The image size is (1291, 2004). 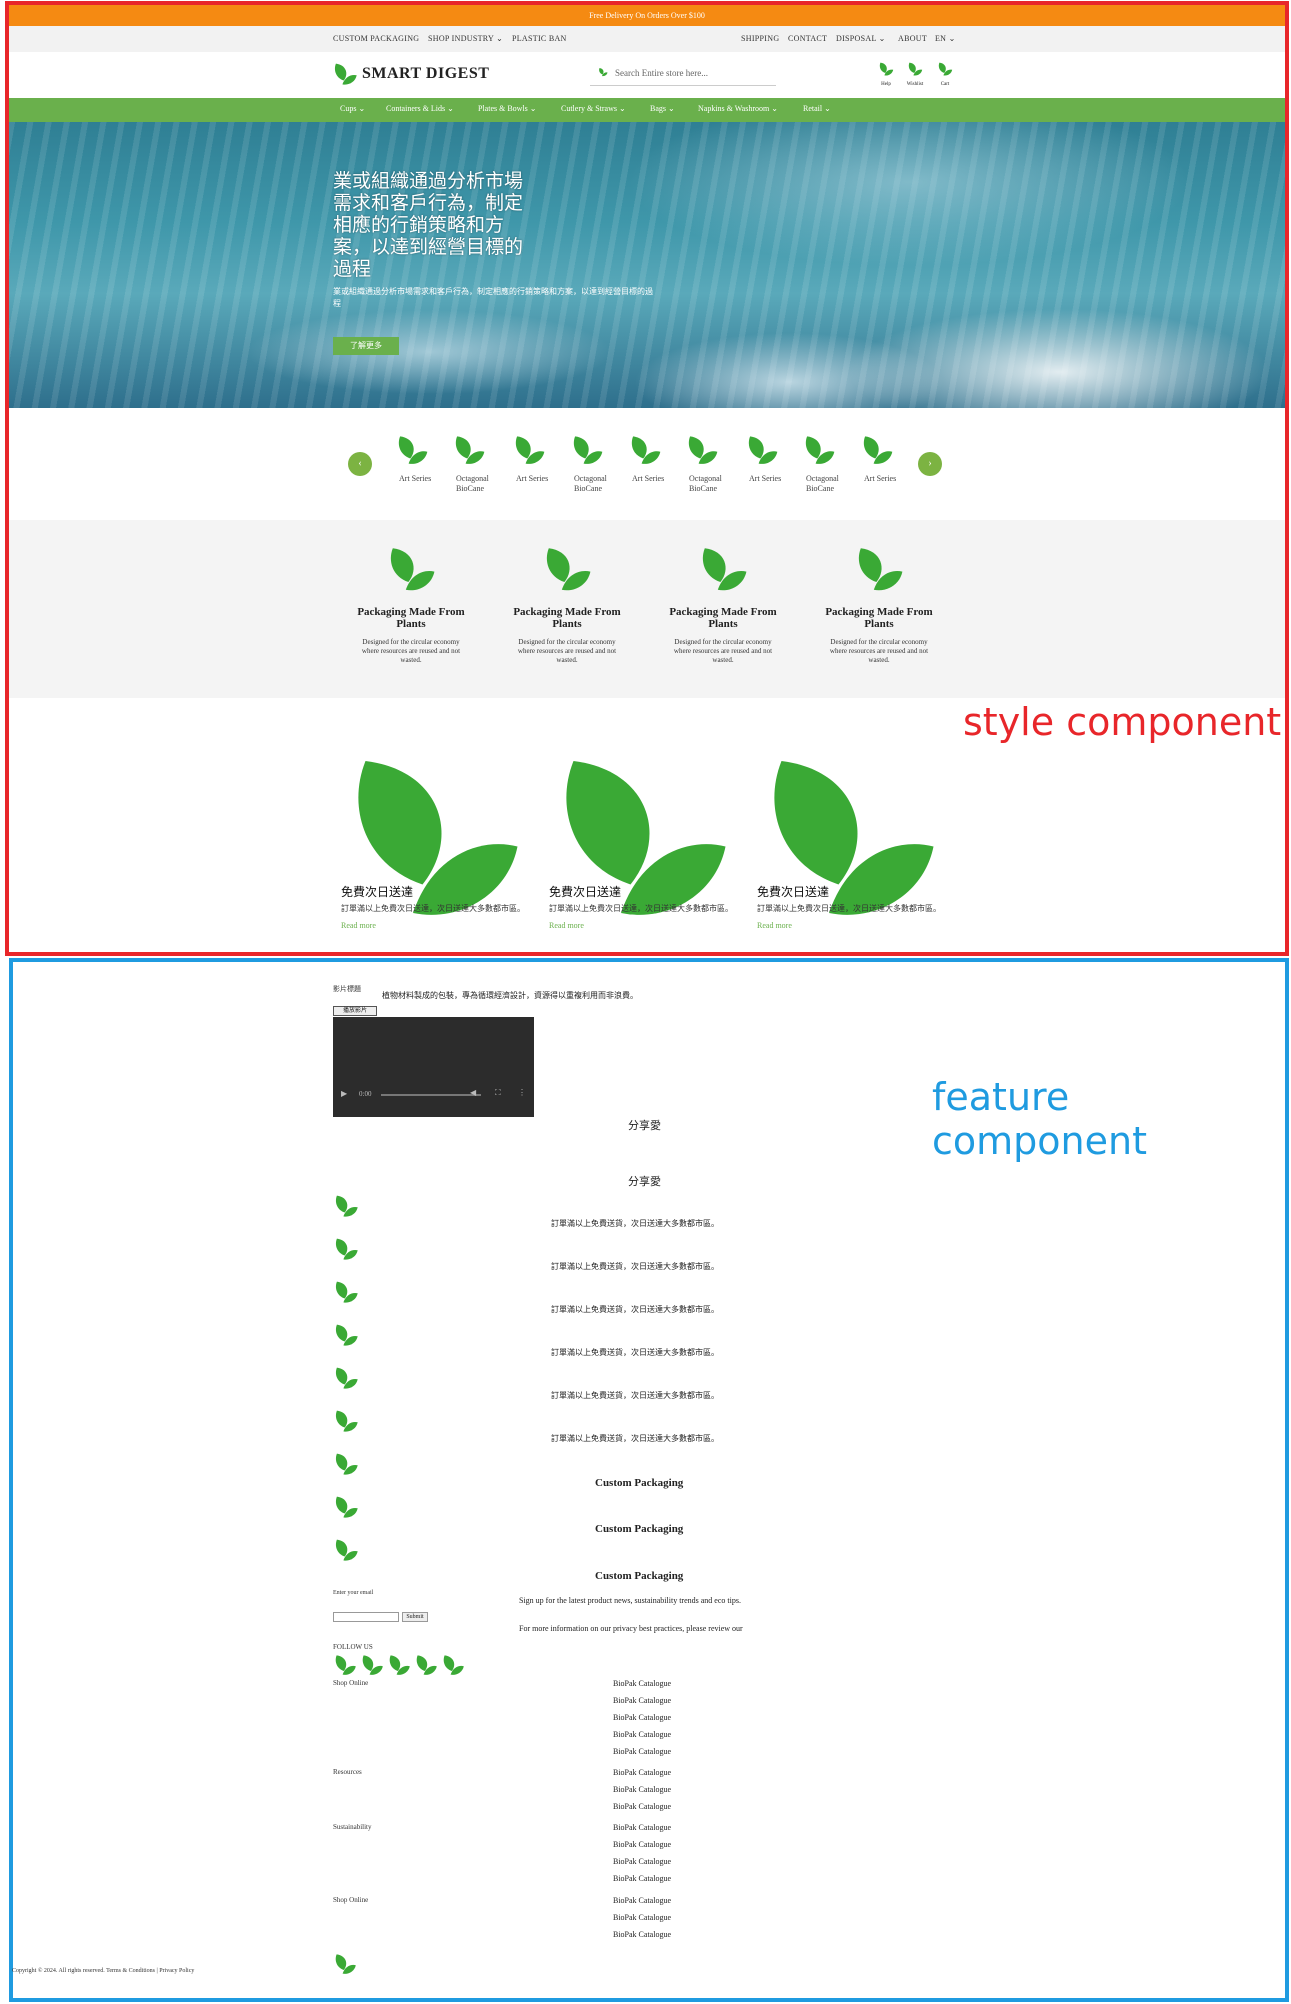 I want to click on shipping-line: 訂單滿以上免費送貨，次日送達大多數都市區。, so click(x=635, y=1438).